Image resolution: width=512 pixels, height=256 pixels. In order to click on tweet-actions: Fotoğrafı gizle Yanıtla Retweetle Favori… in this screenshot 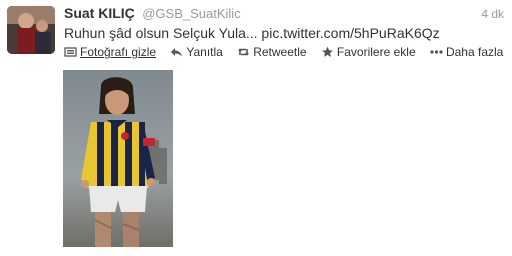, I will do `click(284, 53)`.